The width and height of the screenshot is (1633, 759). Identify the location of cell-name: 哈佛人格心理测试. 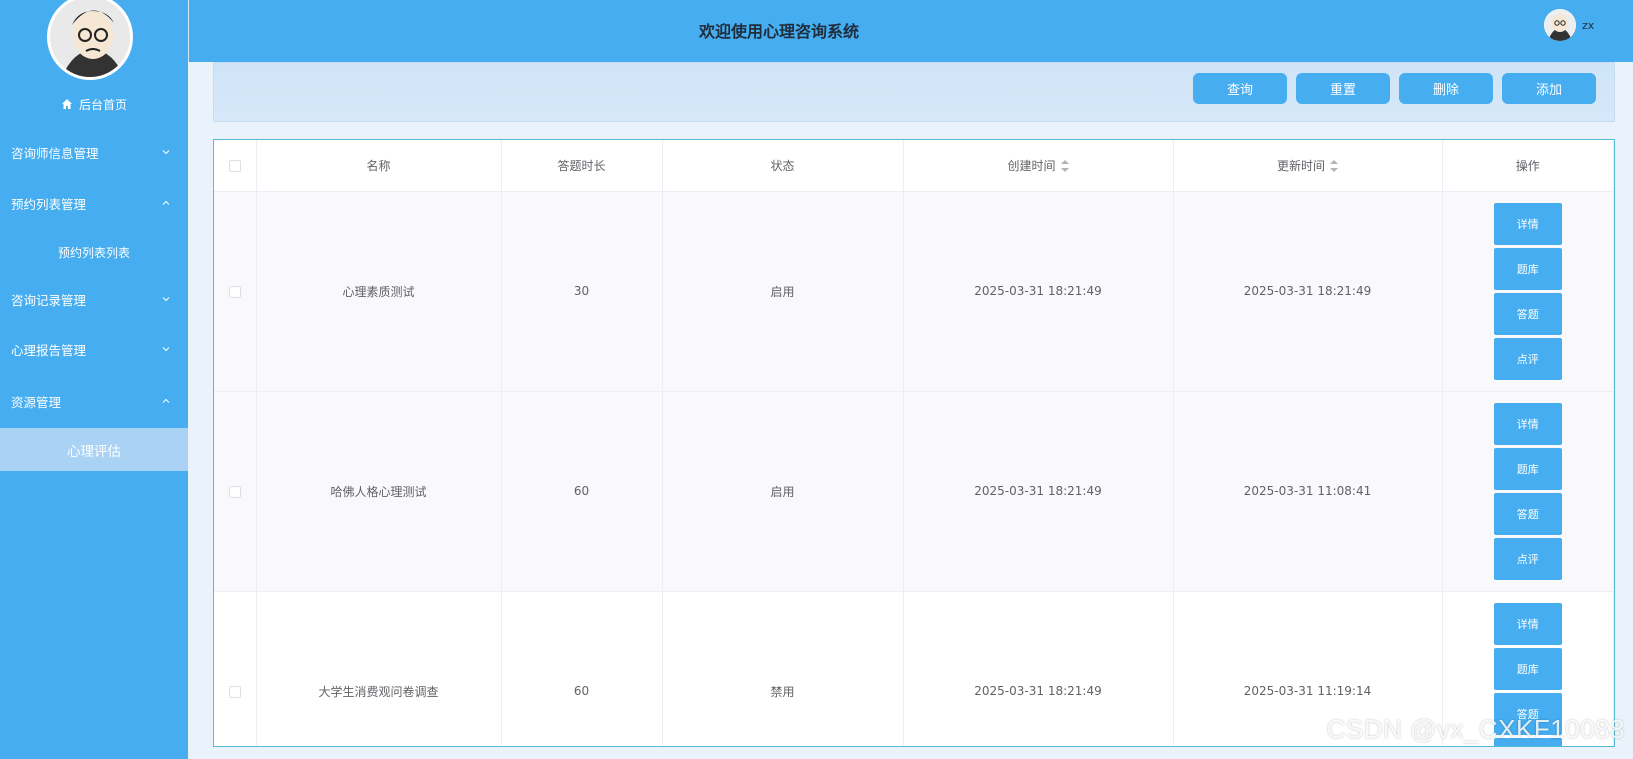
(379, 491).